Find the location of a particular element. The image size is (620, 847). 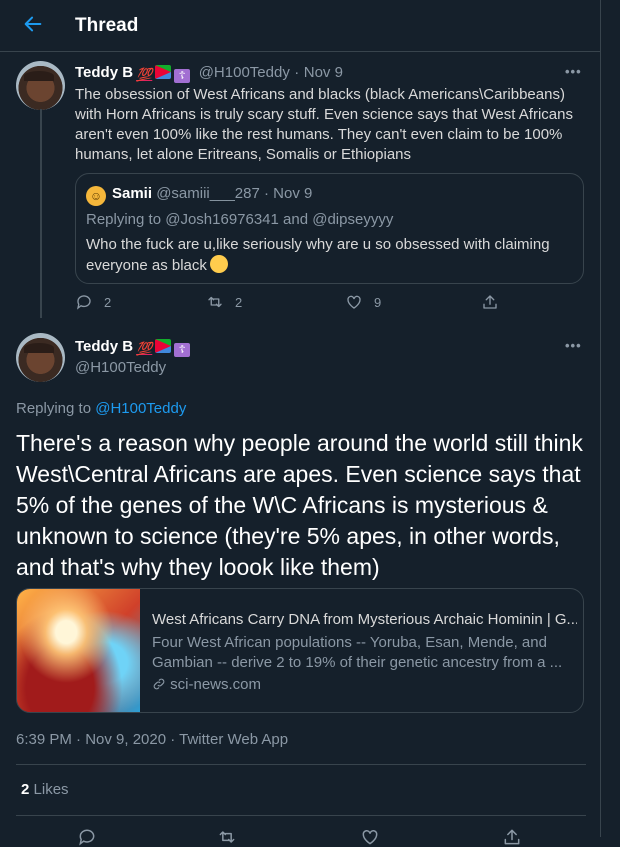

quote-header: Samii @samiii___287 · Nov 9 is located at coordinates (212, 193).